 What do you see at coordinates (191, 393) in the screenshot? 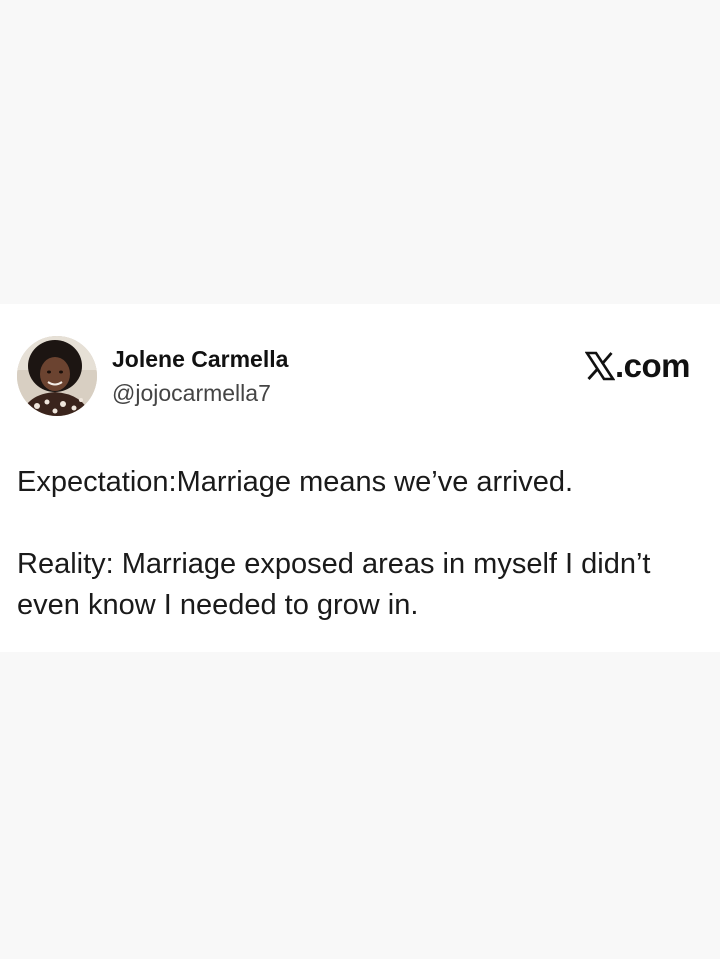
I see `handle: @jojocarmella7` at bounding box center [191, 393].